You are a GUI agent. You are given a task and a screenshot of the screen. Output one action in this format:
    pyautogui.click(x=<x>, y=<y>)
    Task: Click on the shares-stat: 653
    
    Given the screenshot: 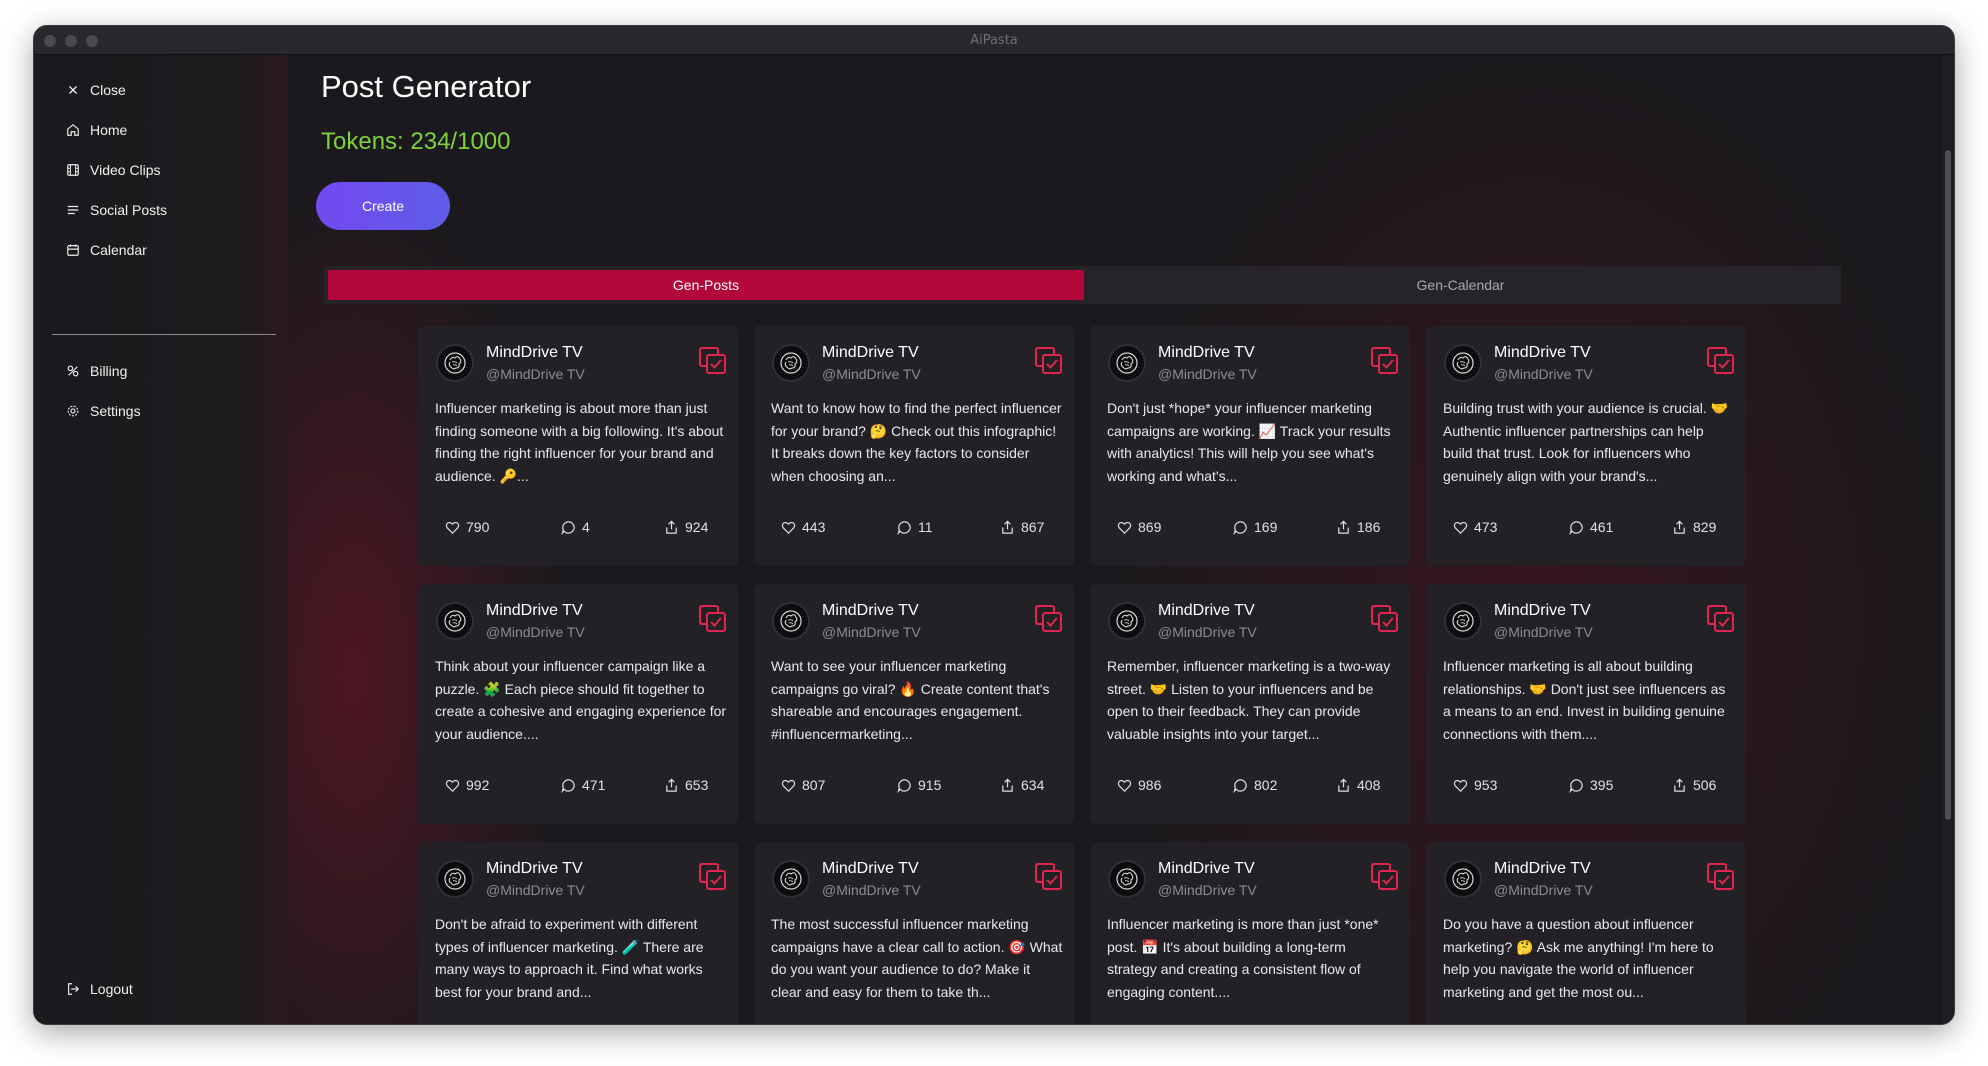 What is the action you would take?
    pyautogui.click(x=686, y=785)
    